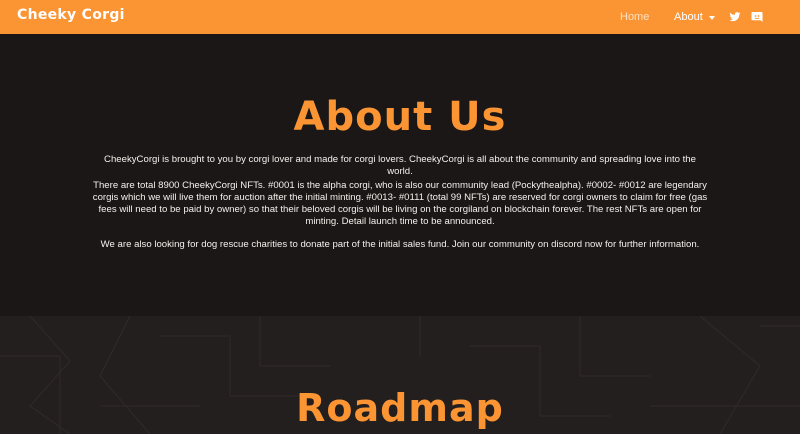  Describe the element at coordinates (400, 117) in the screenshot. I see `about-heading: About Us` at that location.